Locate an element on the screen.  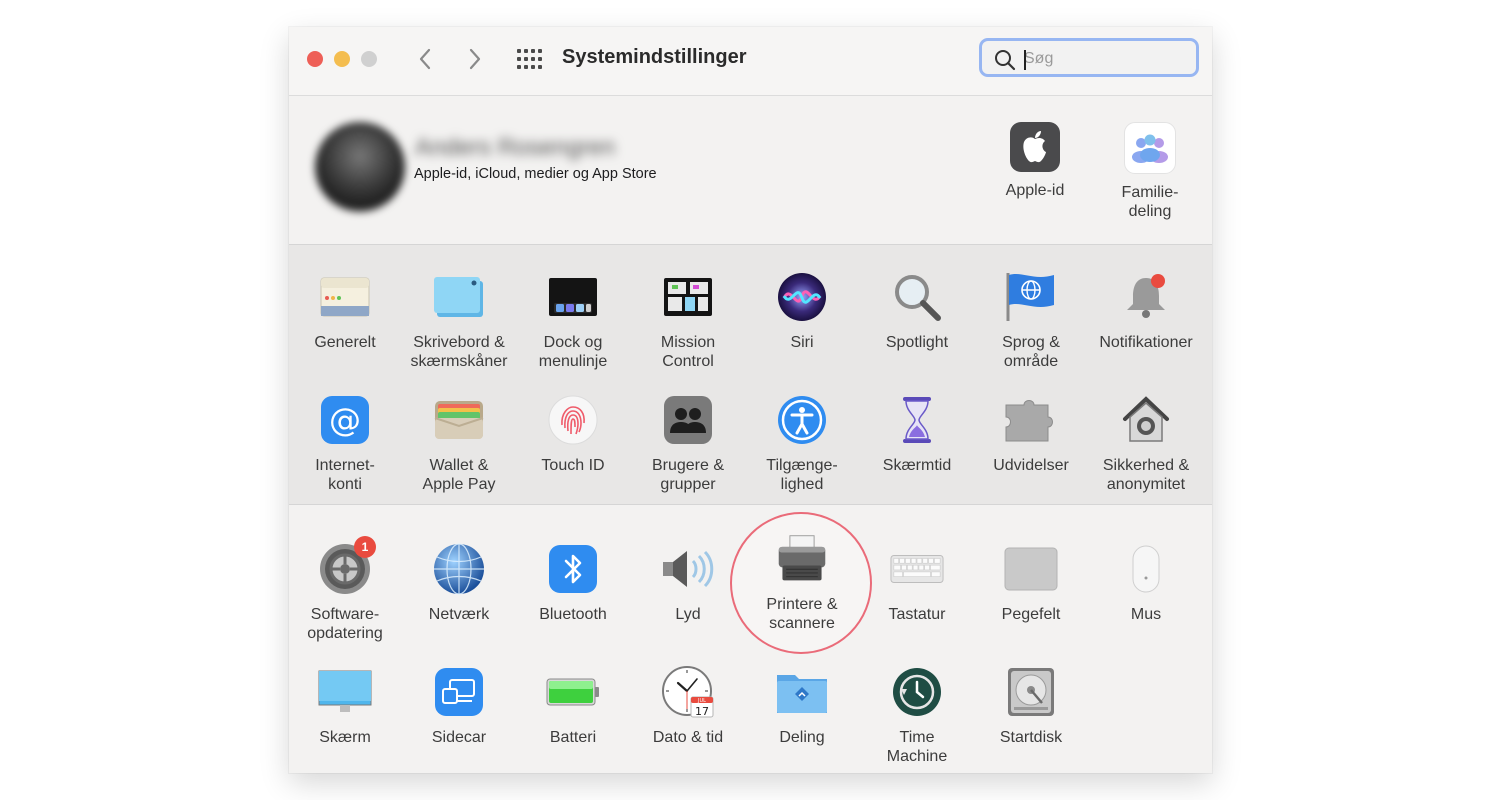
account-subtitle: Apple-id, iCloud, medier og App Store is located at coordinates (535, 174).